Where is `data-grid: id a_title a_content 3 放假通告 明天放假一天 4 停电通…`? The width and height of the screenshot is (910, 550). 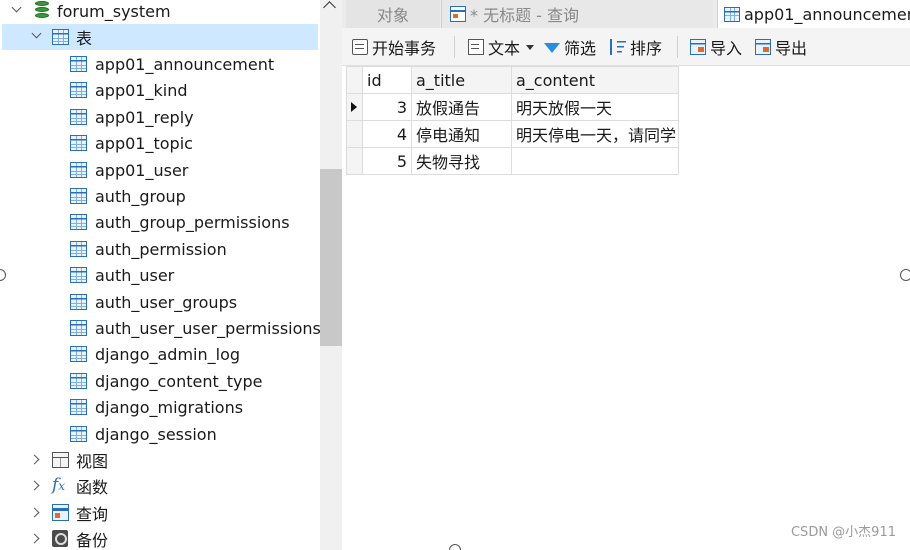 data-grid: id a_title a_content 3 放假通告 明天放假一天 4 停电通… is located at coordinates (512, 120).